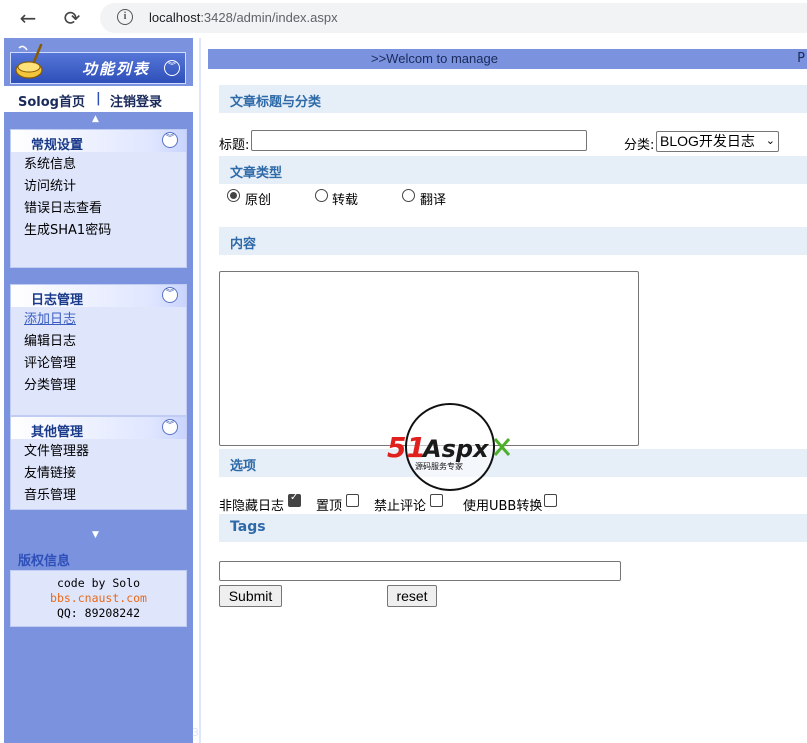  I want to click on sidebar-group-log: 日志管理 ︾ 添加日志 编辑日志 评论管理 分类管理, so click(98, 350).